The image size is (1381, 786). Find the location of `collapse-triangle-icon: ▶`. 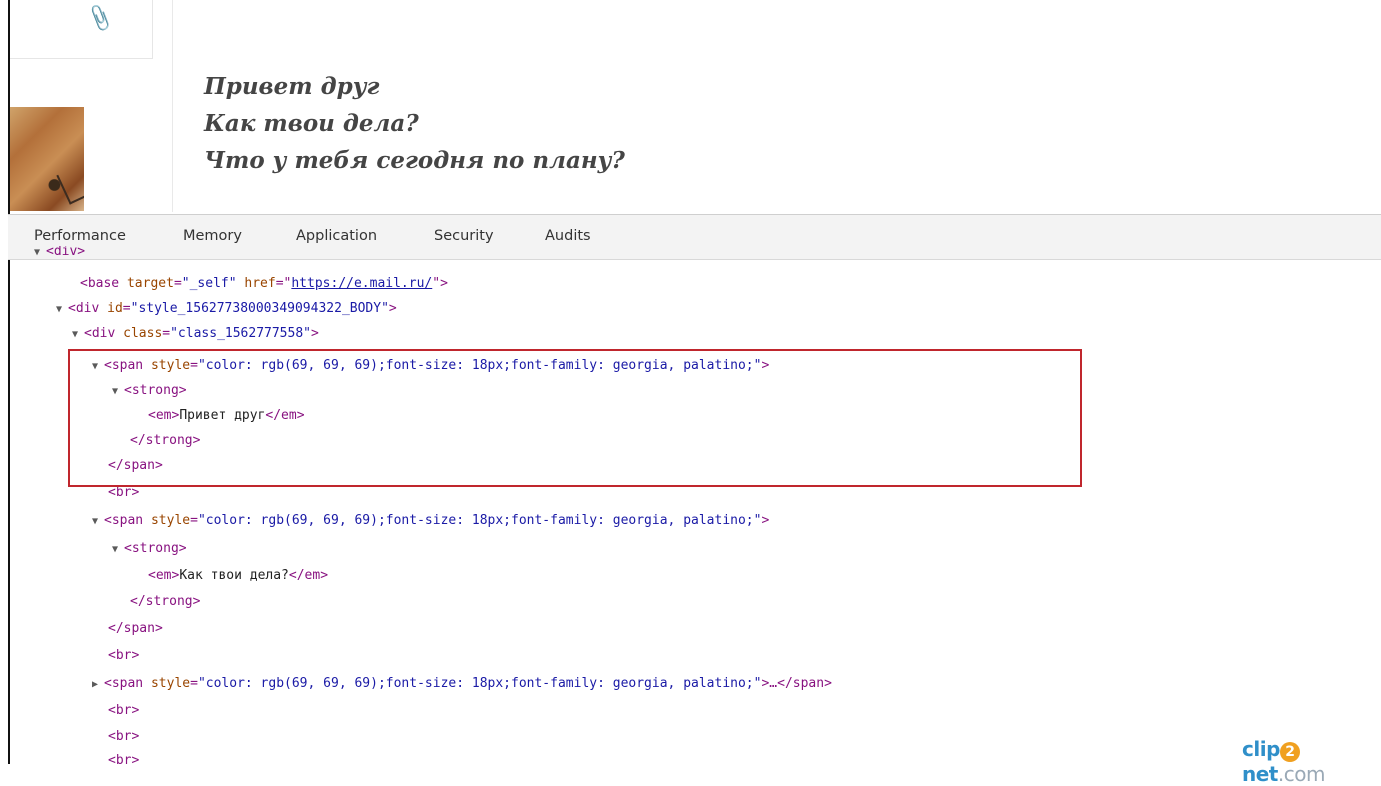

collapse-triangle-icon: ▶ is located at coordinates (98, 685).